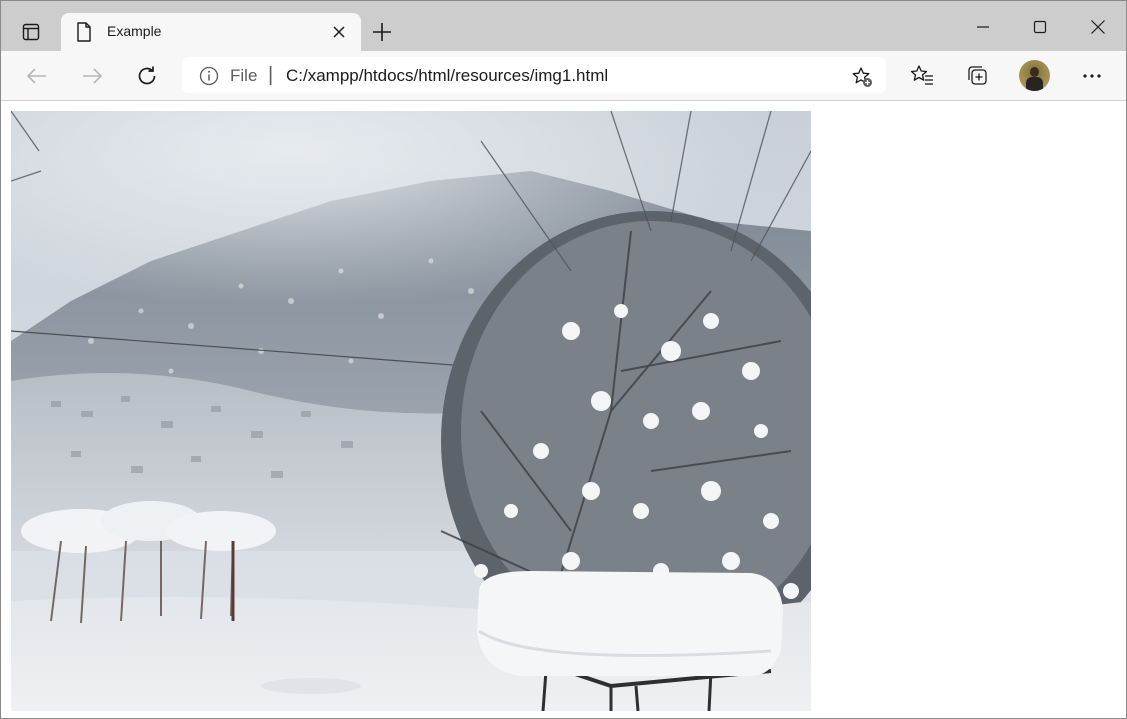 The image size is (1127, 719). What do you see at coordinates (147, 76) in the screenshot?
I see `refresh-icon` at bounding box center [147, 76].